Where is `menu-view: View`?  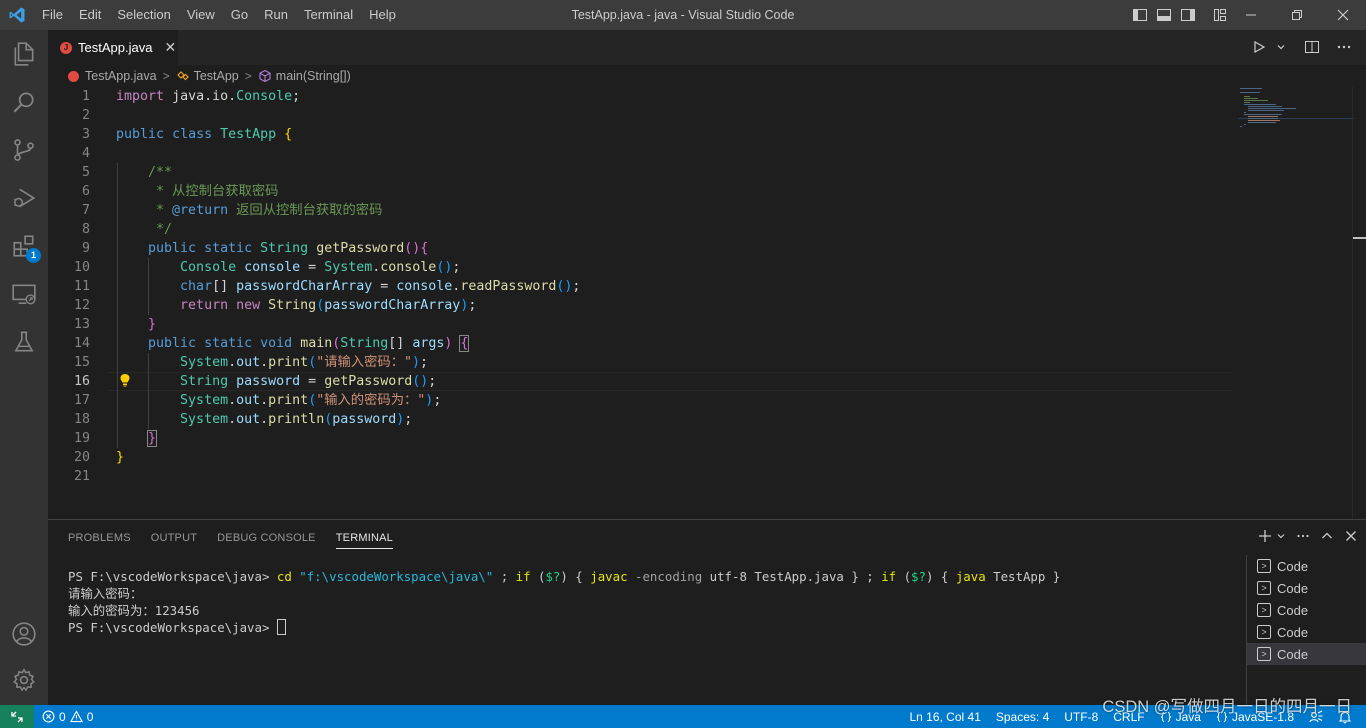
menu-view: View is located at coordinates (201, 15).